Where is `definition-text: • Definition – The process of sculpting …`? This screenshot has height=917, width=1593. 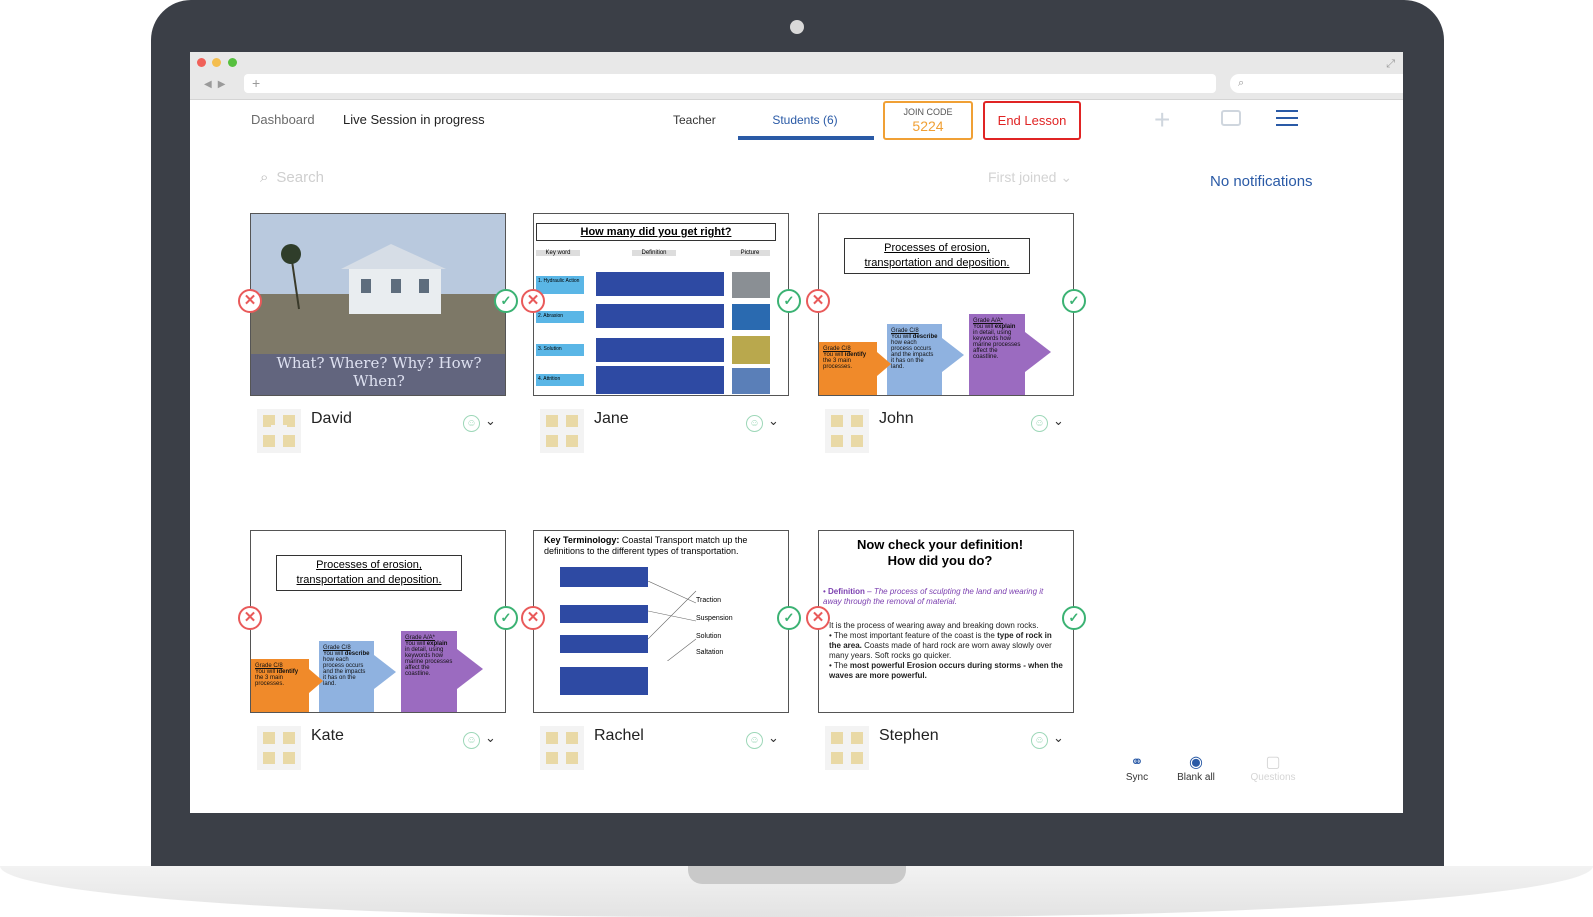
definition-text: • Definition – The process of sculpting … is located at coordinates (933, 596).